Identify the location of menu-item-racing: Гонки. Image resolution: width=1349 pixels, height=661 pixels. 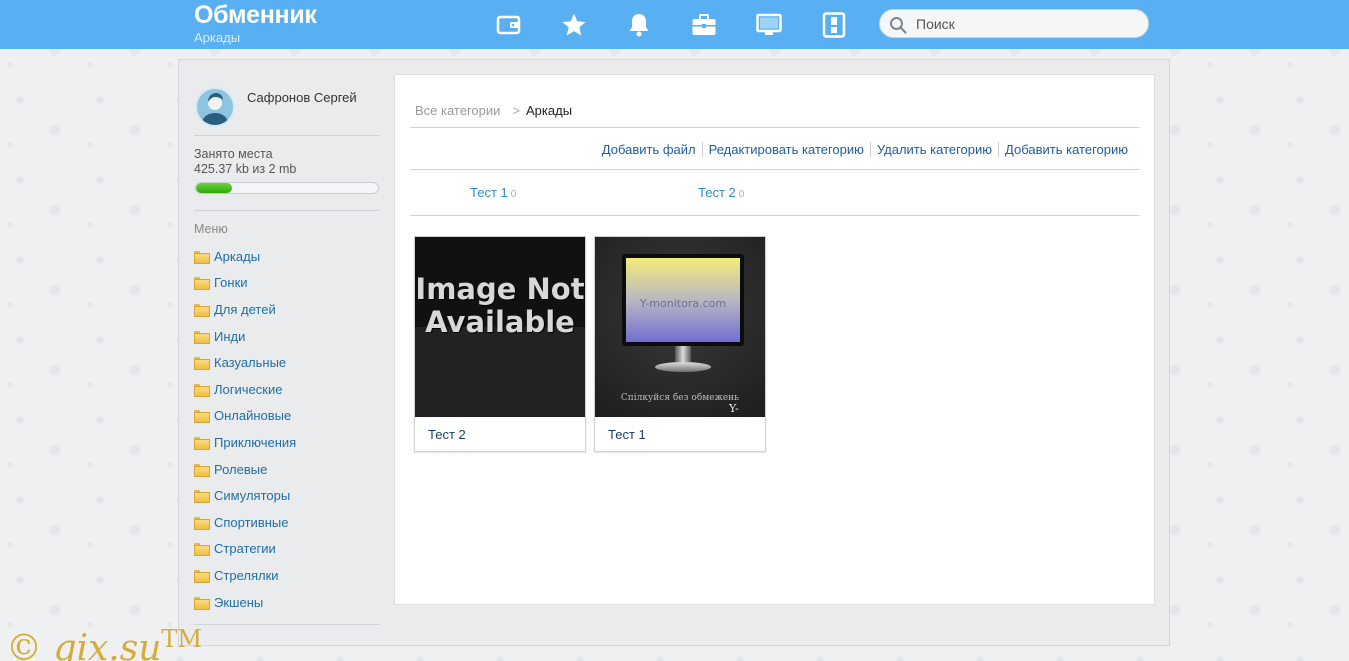
(245, 283).